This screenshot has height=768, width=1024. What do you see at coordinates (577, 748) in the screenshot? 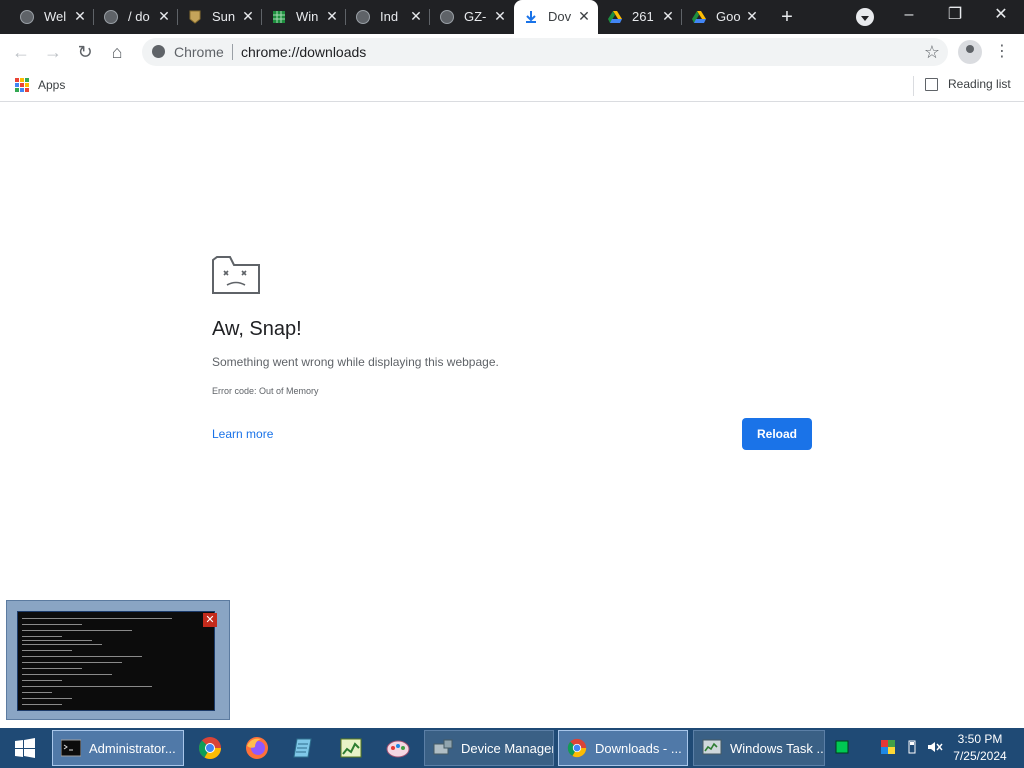
I see `chrome-icon` at bounding box center [577, 748].